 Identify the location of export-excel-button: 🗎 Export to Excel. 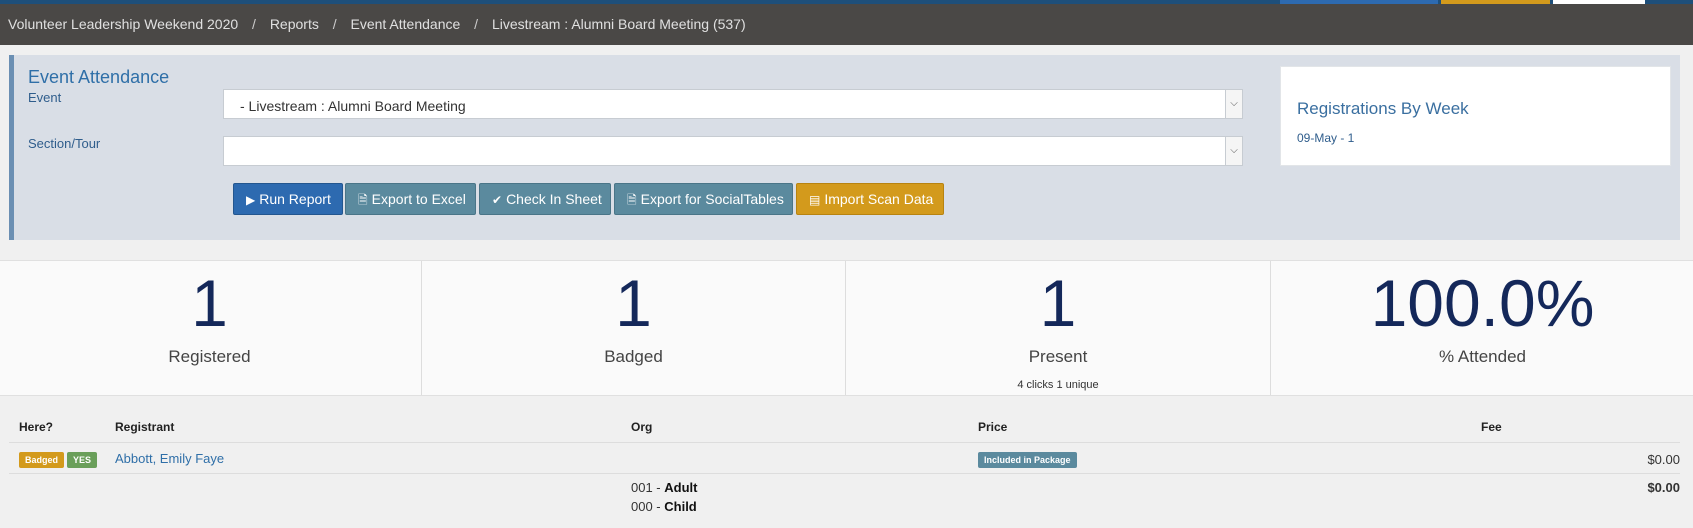
(410, 199).